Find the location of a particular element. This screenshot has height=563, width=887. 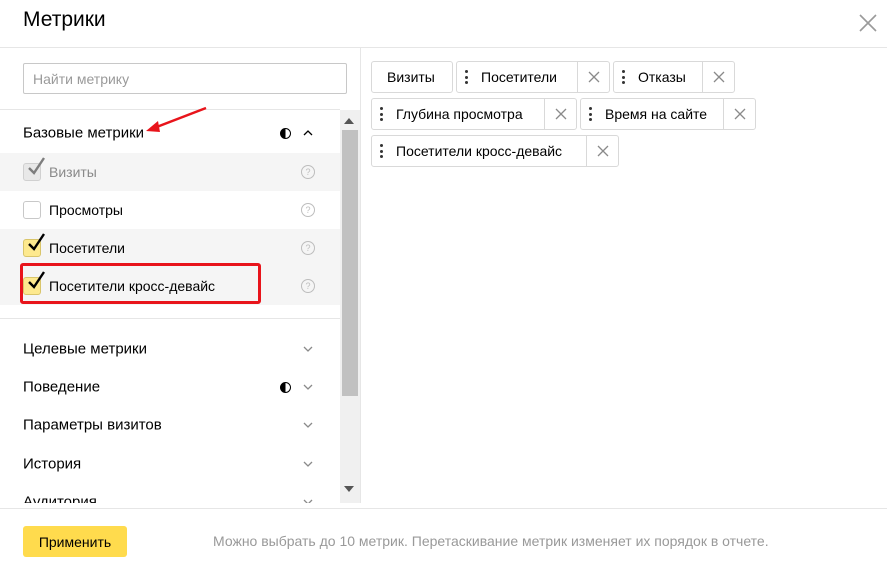

chip-page-depth: Глубина просмотра is located at coordinates (474, 114).